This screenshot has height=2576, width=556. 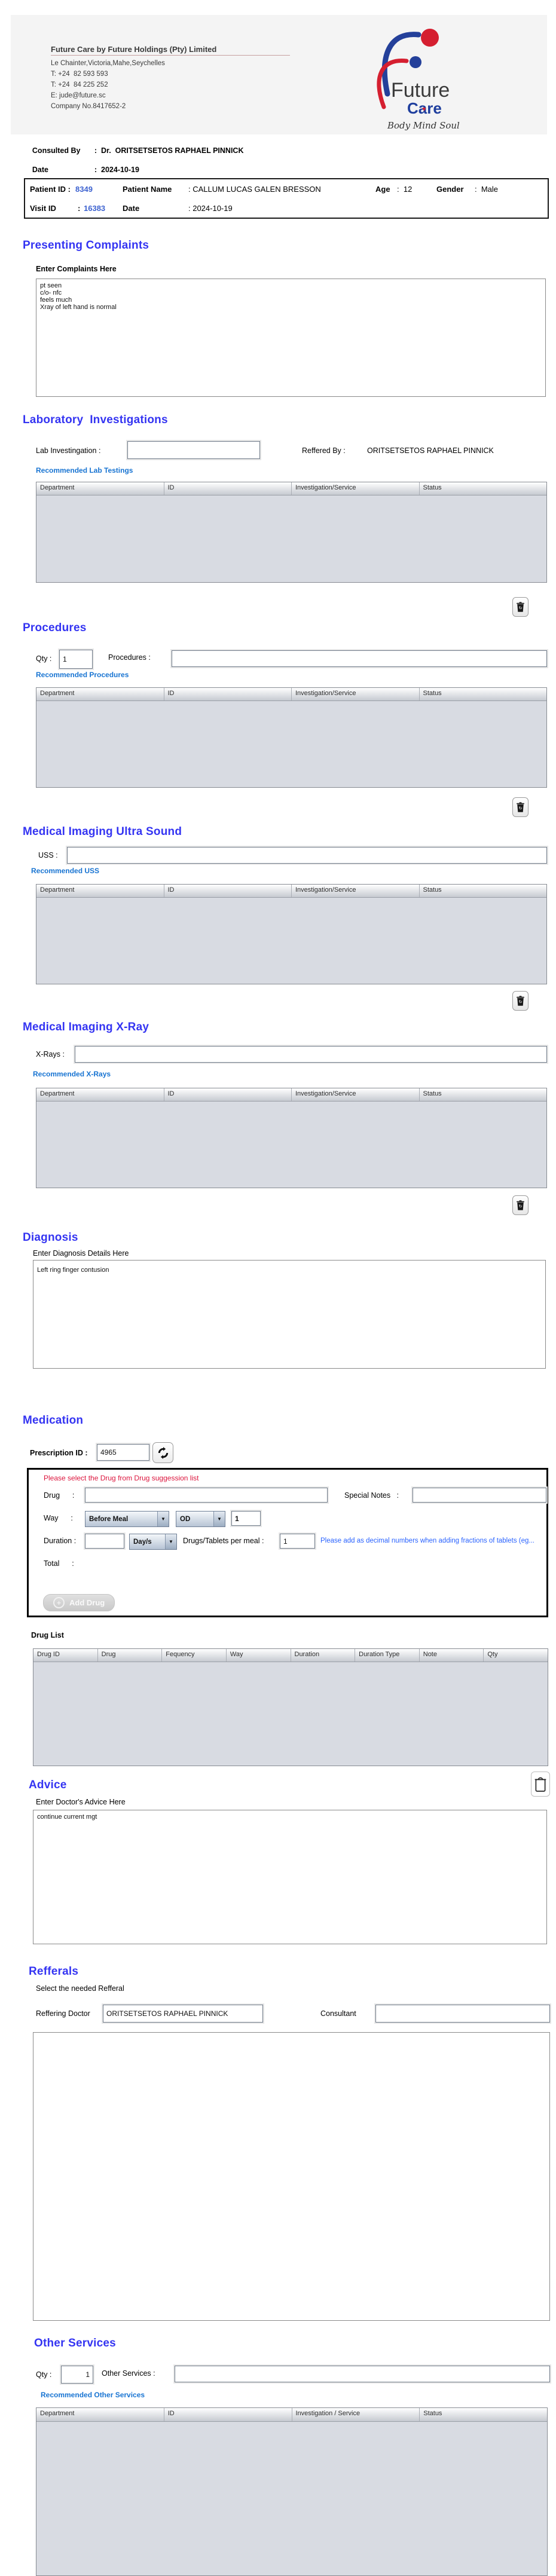 What do you see at coordinates (54, 1971) in the screenshot?
I see `referrals-heading: Refferals` at bounding box center [54, 1971].